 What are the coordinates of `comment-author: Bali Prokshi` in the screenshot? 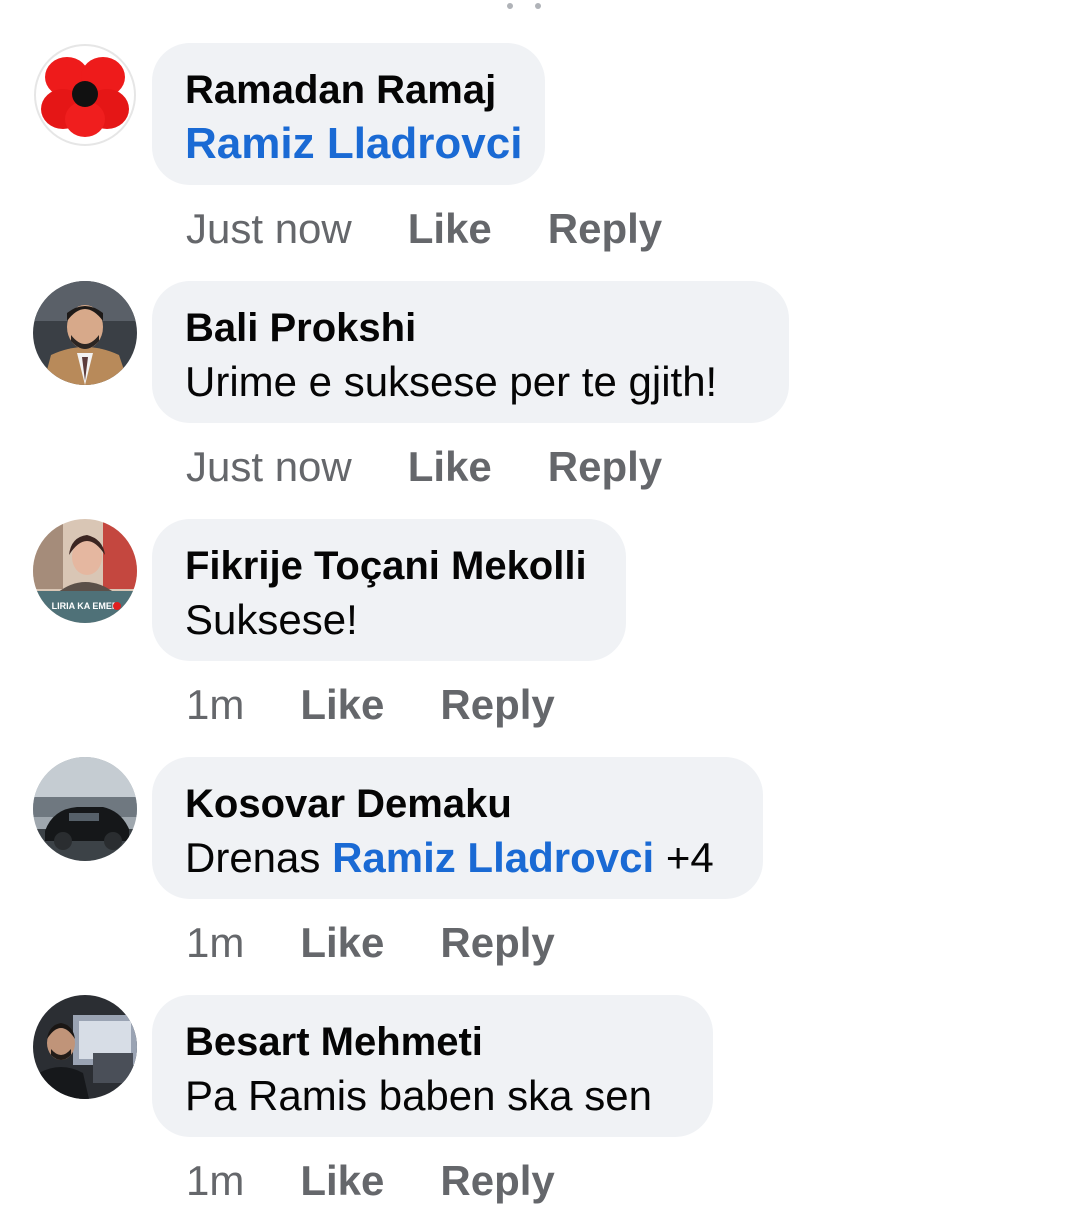 It's located at (470, 328).